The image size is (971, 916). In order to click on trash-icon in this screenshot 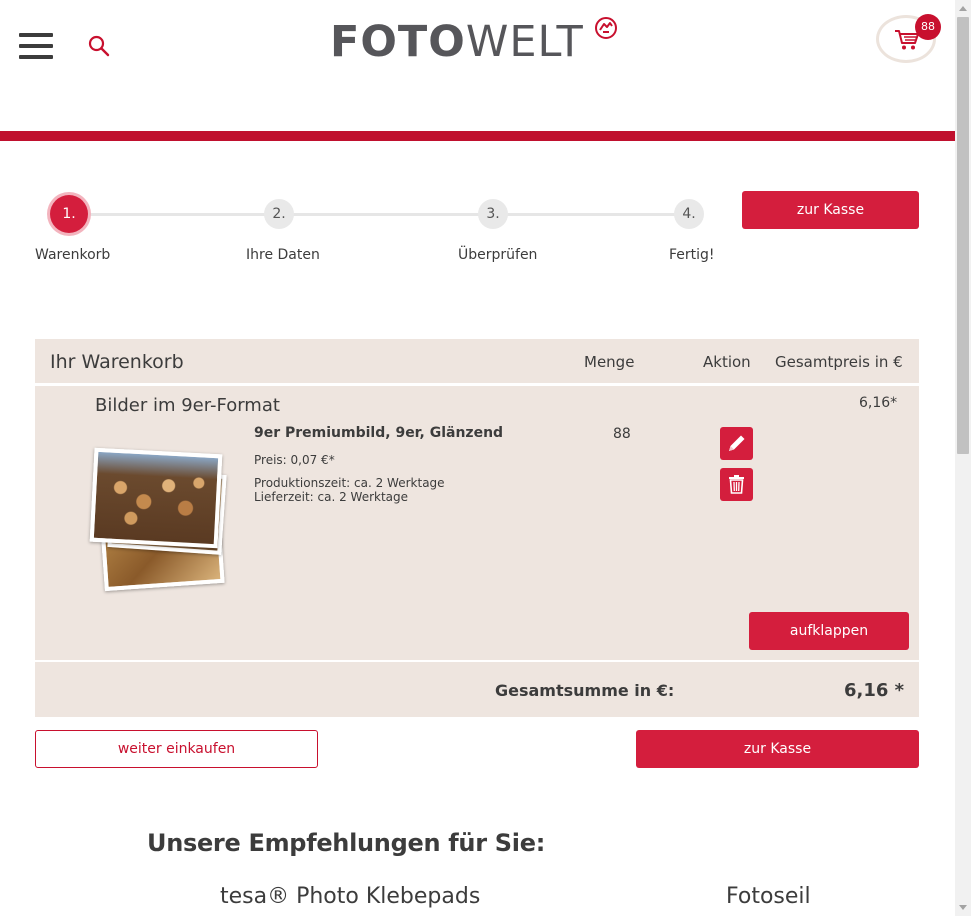, I will do `click(736, 484)`.